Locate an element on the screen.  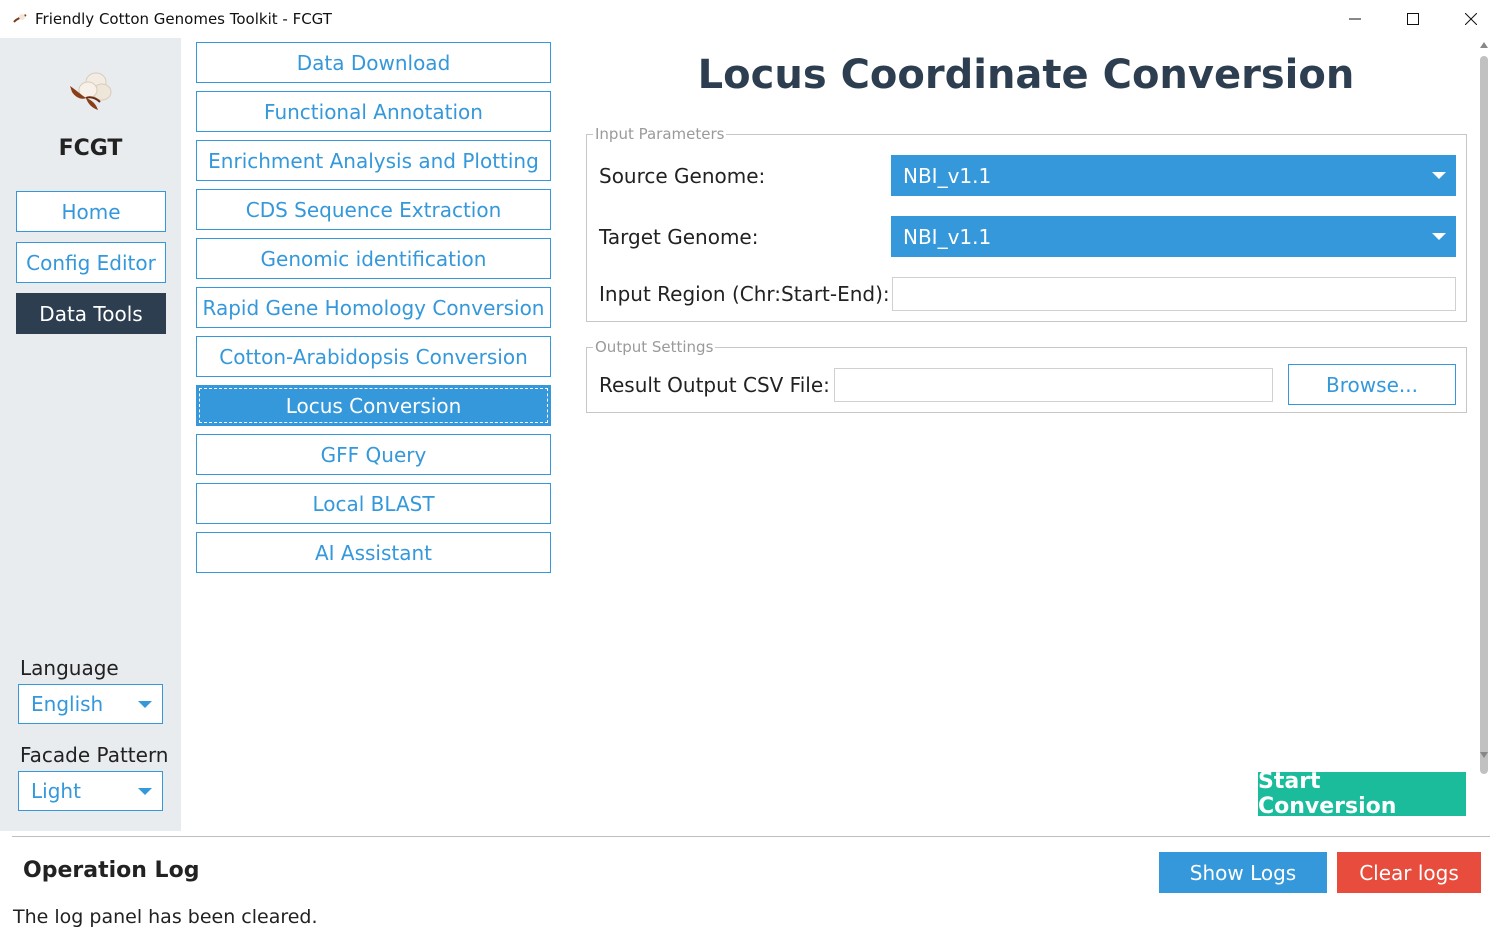
result-csv-field is located at coordinates (1053, 385).